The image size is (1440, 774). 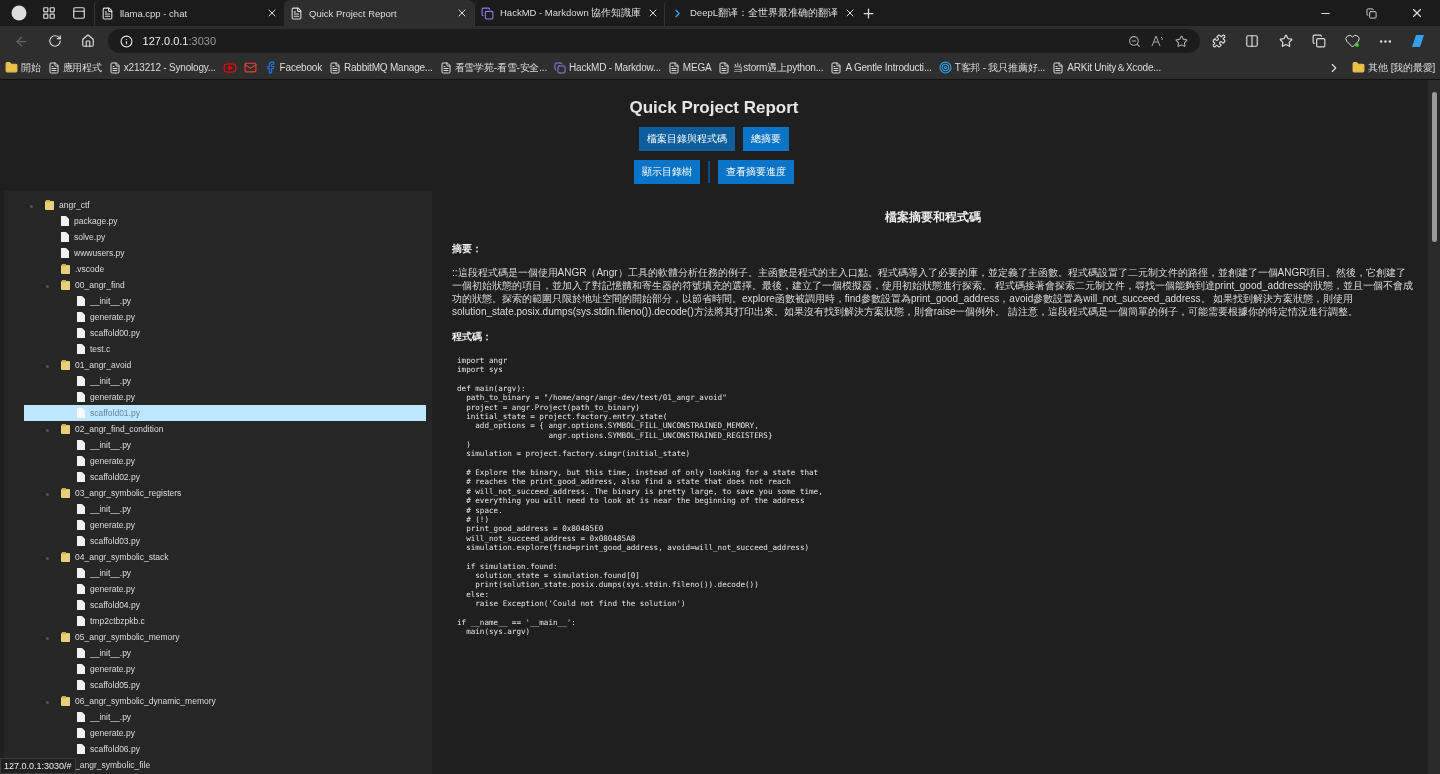 What do you see at coordinates (225, 333) in the screenshot?
I see `tree-item: scaffold00.py` at bounding box center [225, 333].